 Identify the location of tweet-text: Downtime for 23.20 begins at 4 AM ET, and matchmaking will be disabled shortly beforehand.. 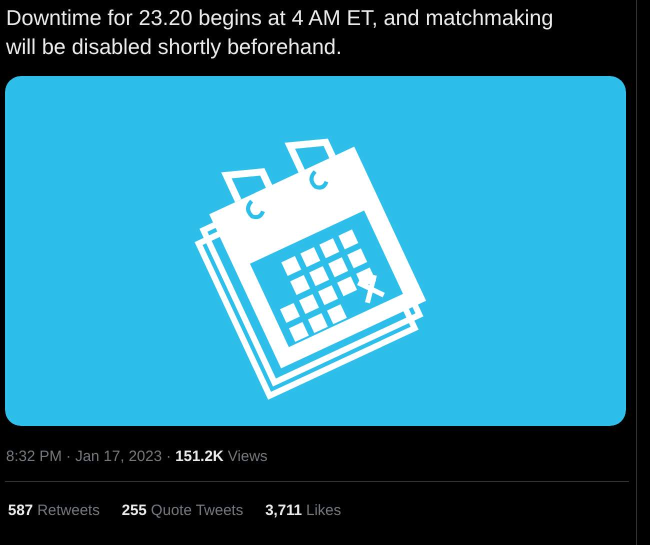
(279, 33).